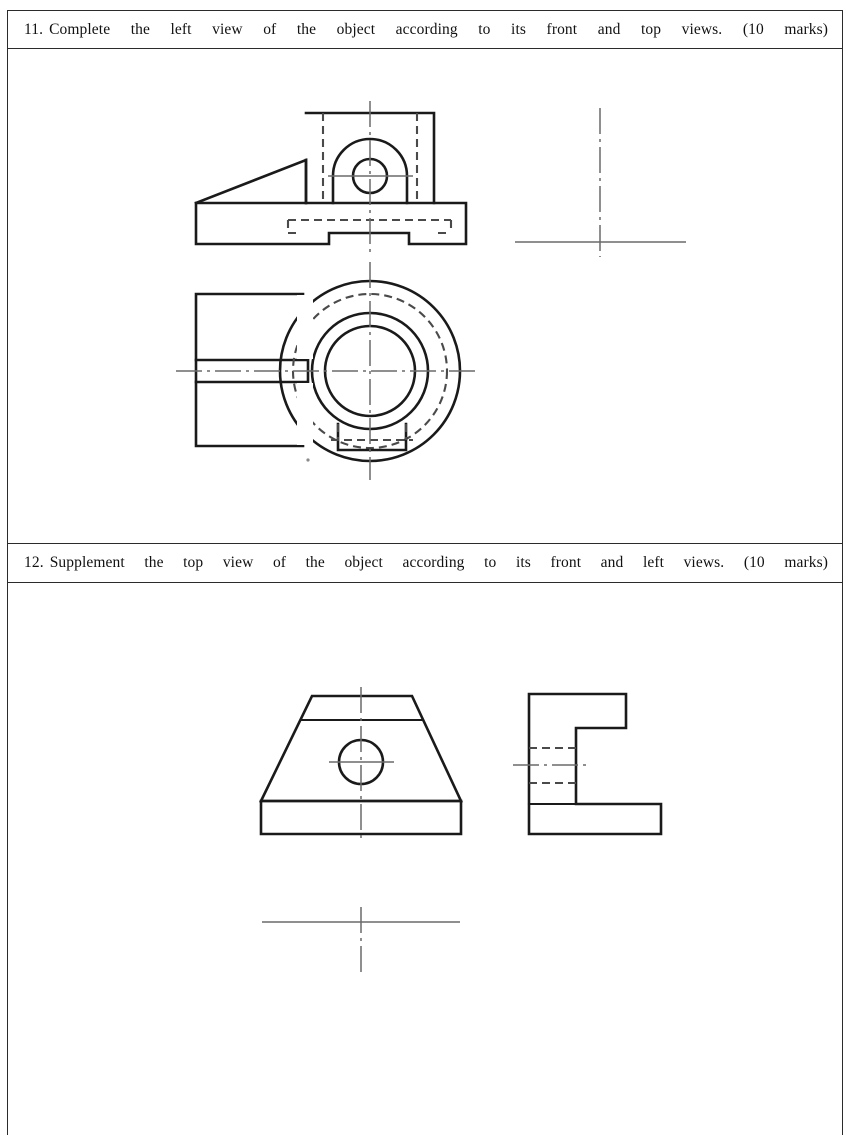  I want to click on q11-front-view, so click(331, 179).